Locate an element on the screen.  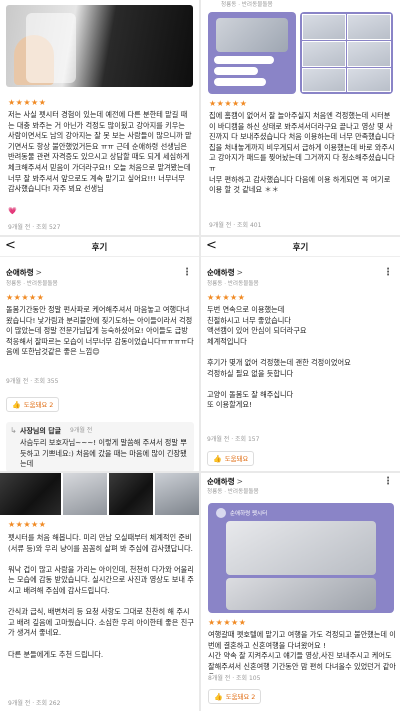
review-photo-chat is located at coordinates (252, 53).